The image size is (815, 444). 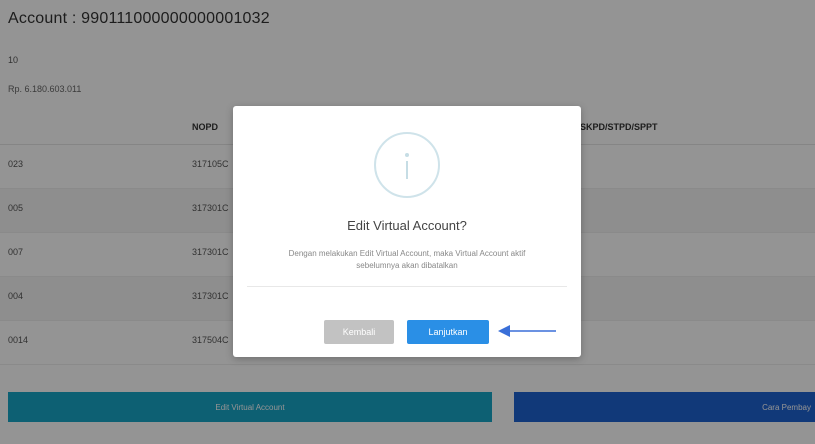 I want to click on info-icon-bar, so click(x=407, y=170).